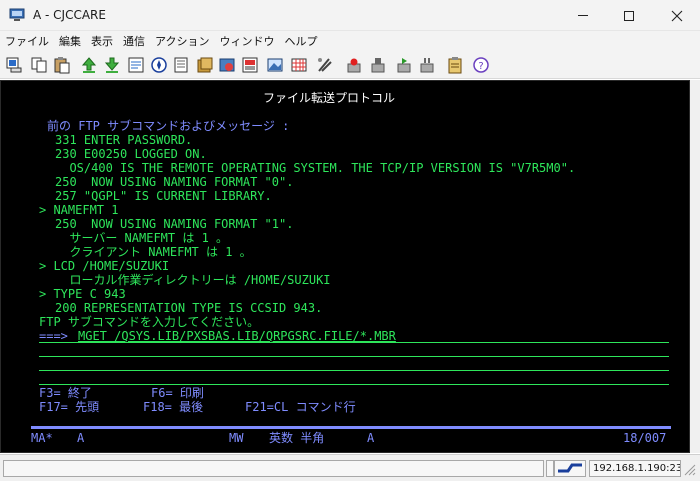 Image resolution: width=700 pixels, height=481 pixels. What do you see at coordinates (104, 266) in the screenshot?
I see `message-line: > LCD /HOME/SUZUKI` at bounding box center [104, 266].